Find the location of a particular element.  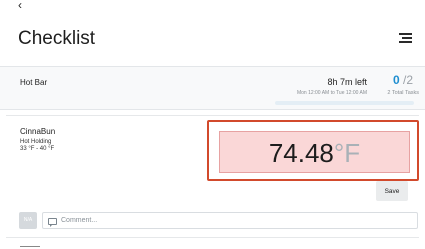

task-category: Hot Holding is located at coordinates (36, 142).